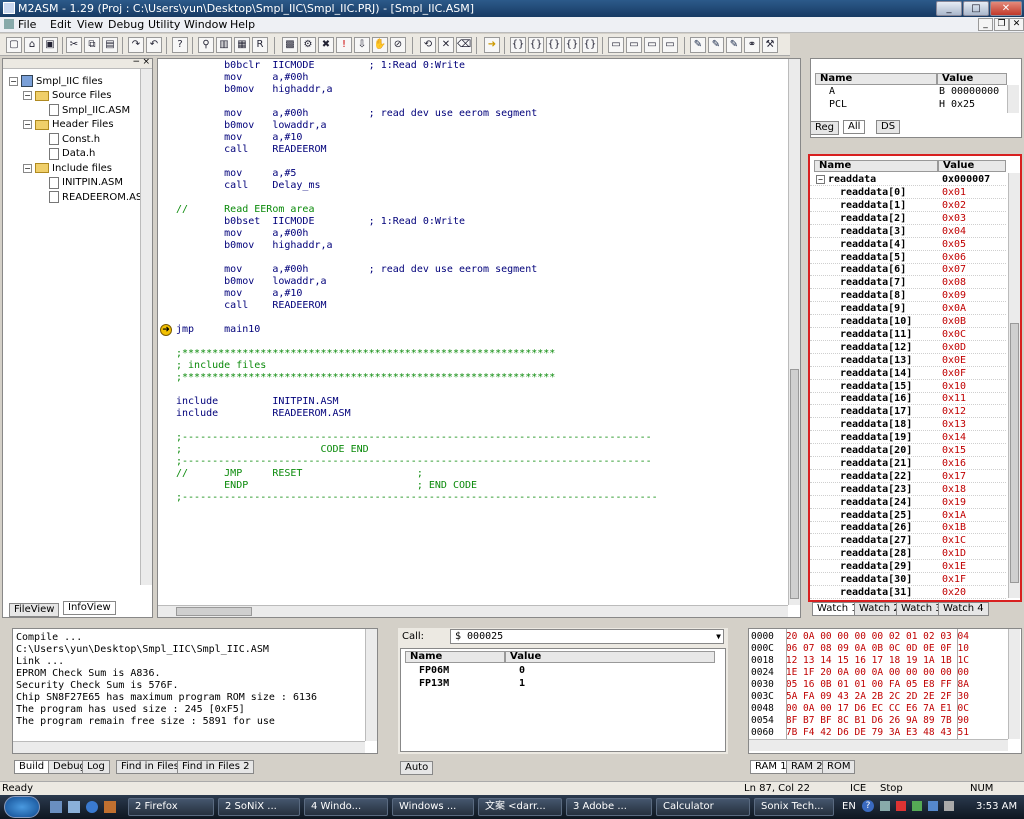 The width and height of the screenshot is (1024, 819). I want to click on tree-item: − Source Files, so click(67, 96).